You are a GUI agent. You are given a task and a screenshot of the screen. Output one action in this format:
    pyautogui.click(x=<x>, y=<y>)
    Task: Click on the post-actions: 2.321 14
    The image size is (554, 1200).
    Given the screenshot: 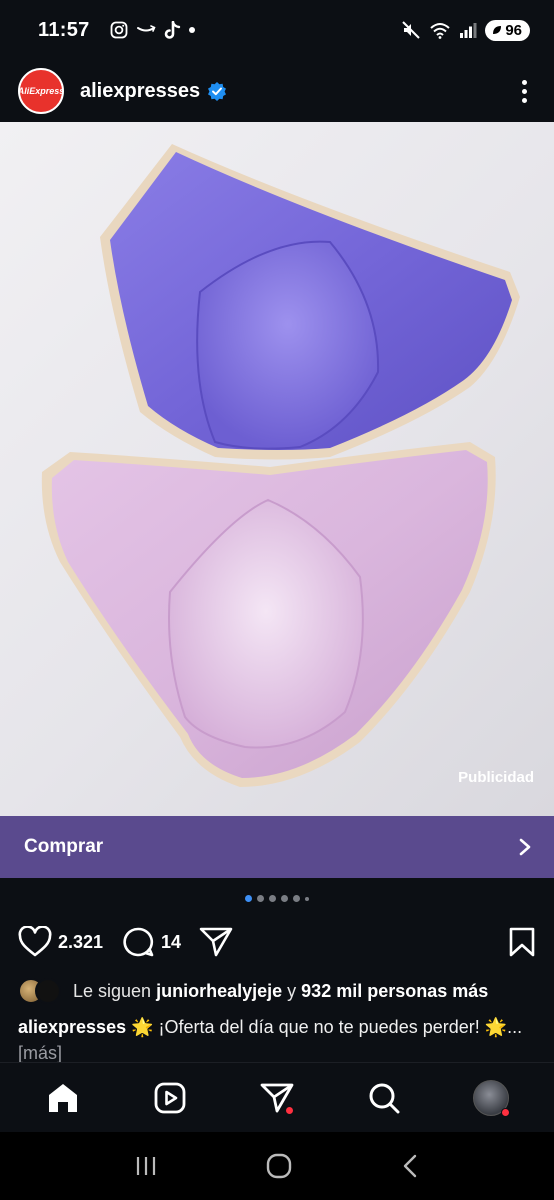 What is the action you would take?
    pyautogui.click(x=277, y=942)
    